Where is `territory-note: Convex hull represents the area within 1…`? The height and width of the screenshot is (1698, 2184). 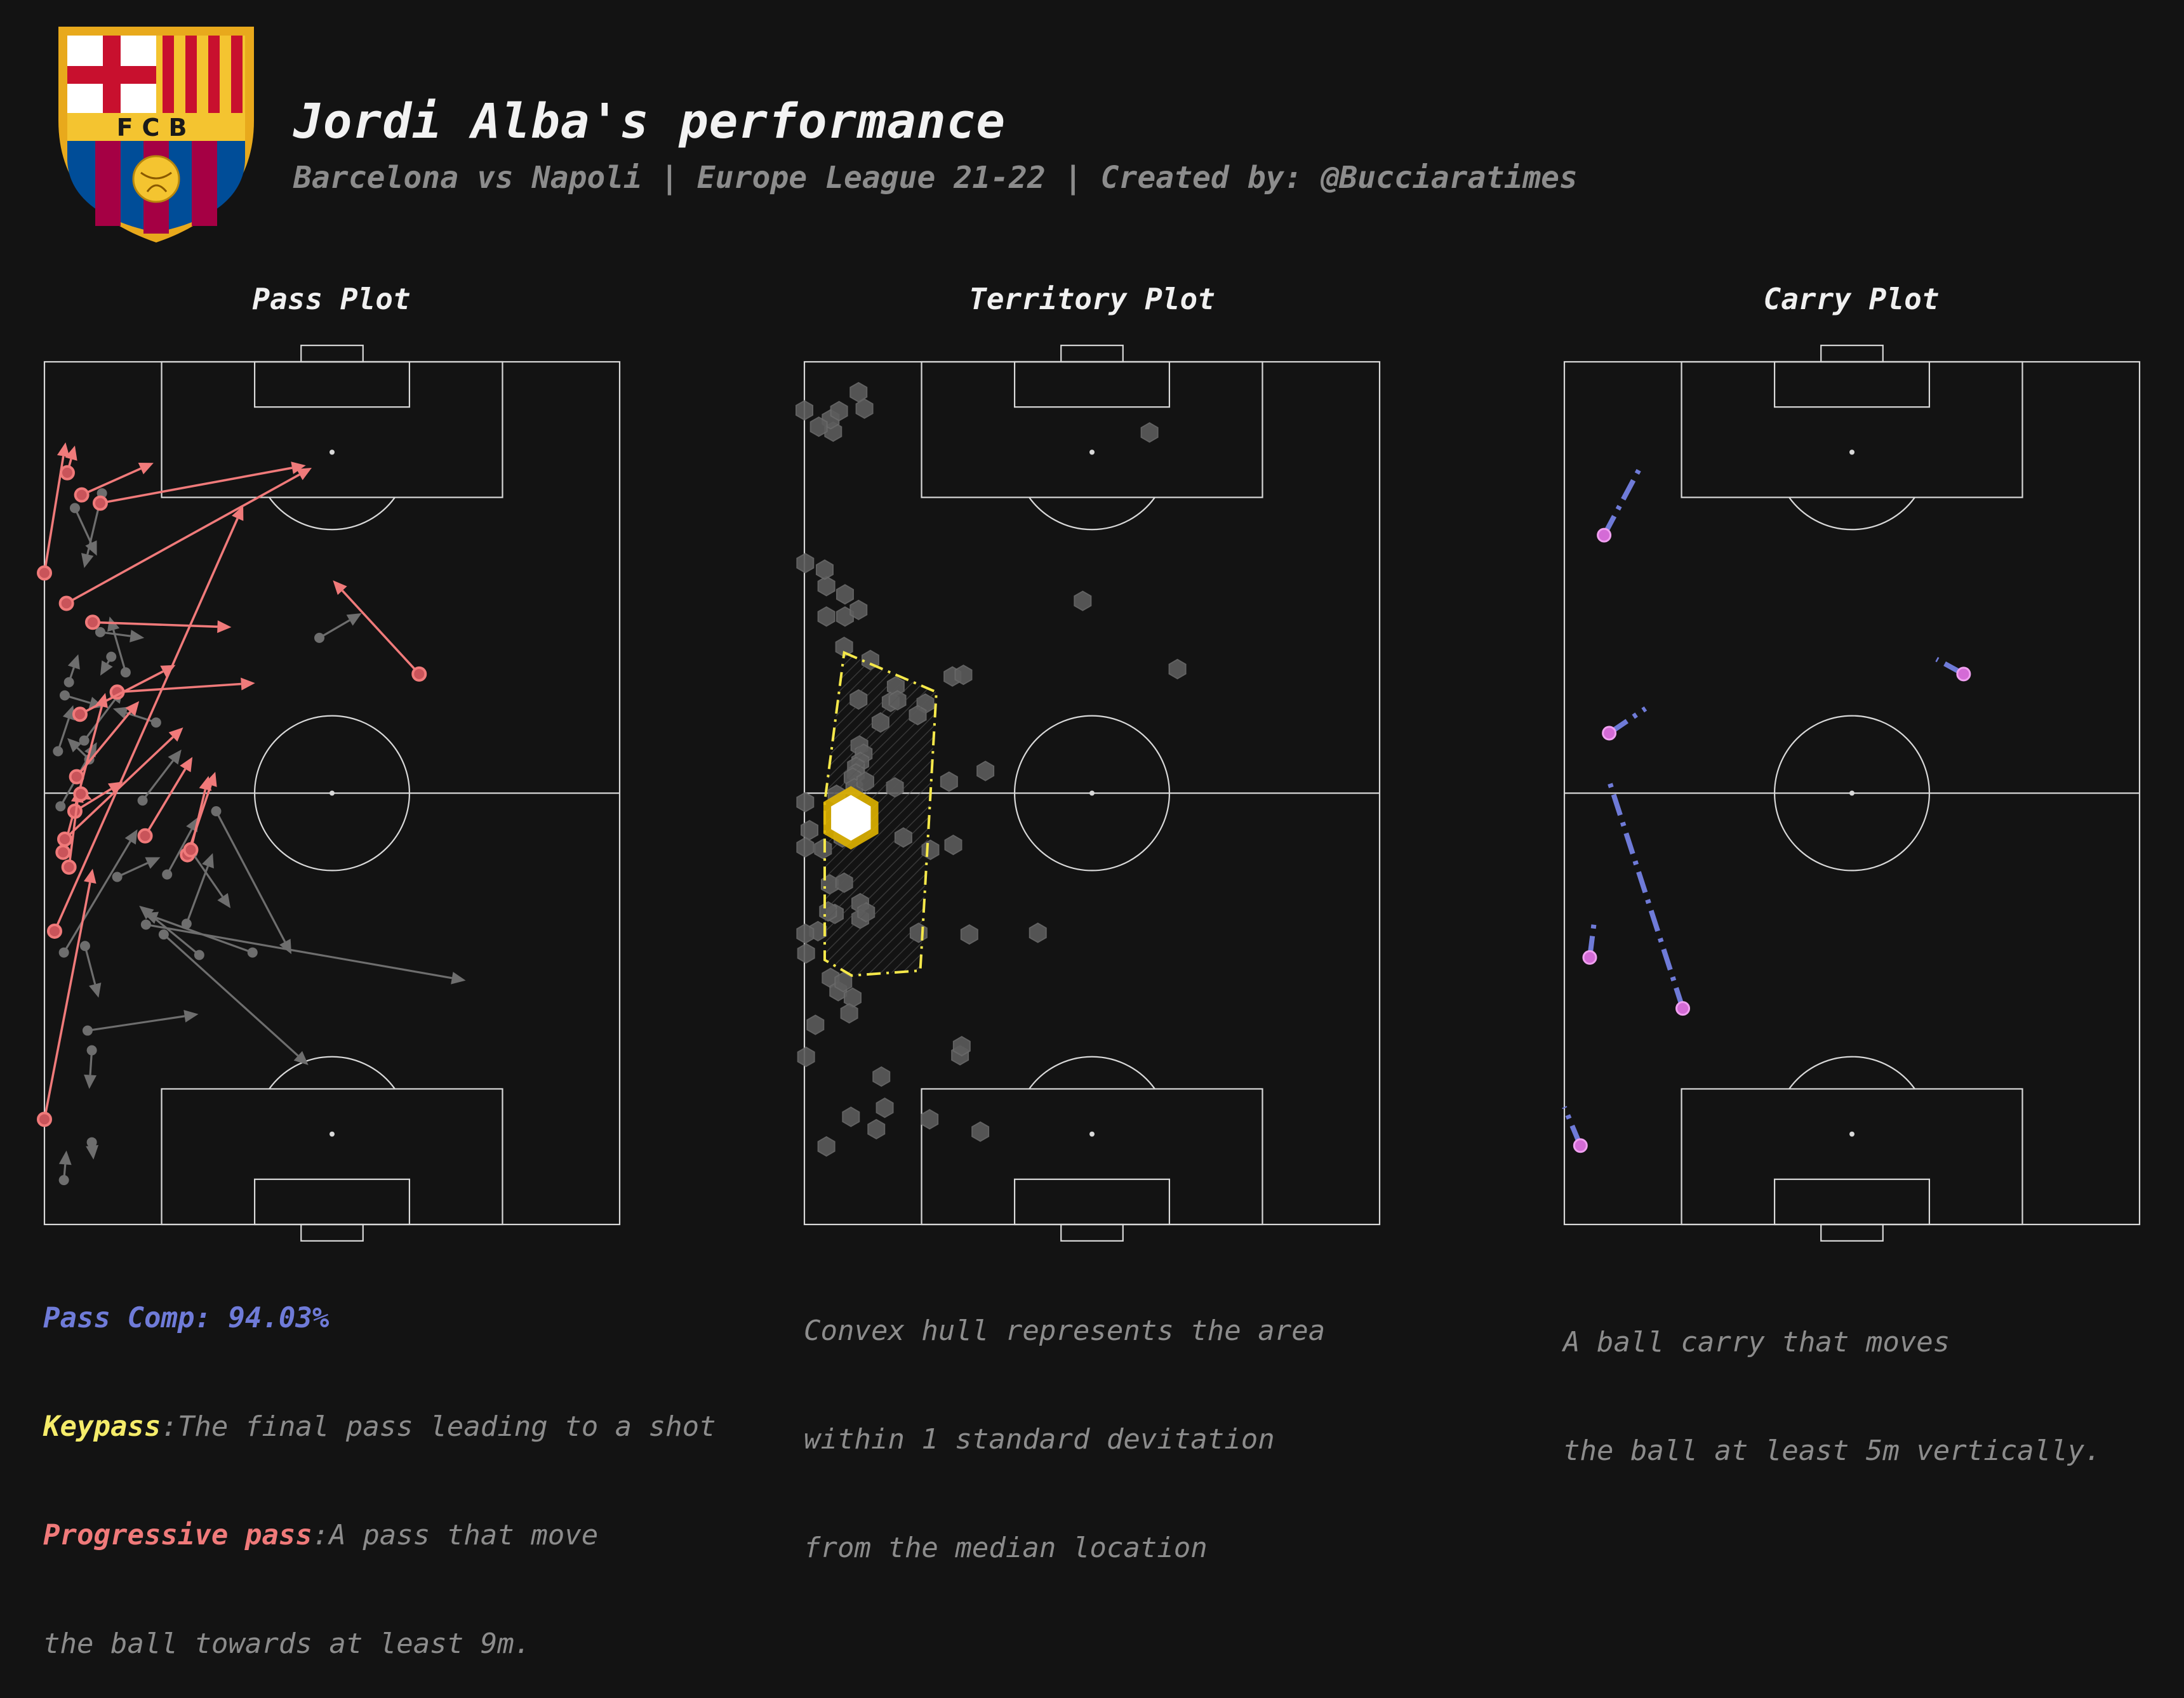 territory-note: Convex hull represents the area within 1… is located at coordinates (1064, 1421).